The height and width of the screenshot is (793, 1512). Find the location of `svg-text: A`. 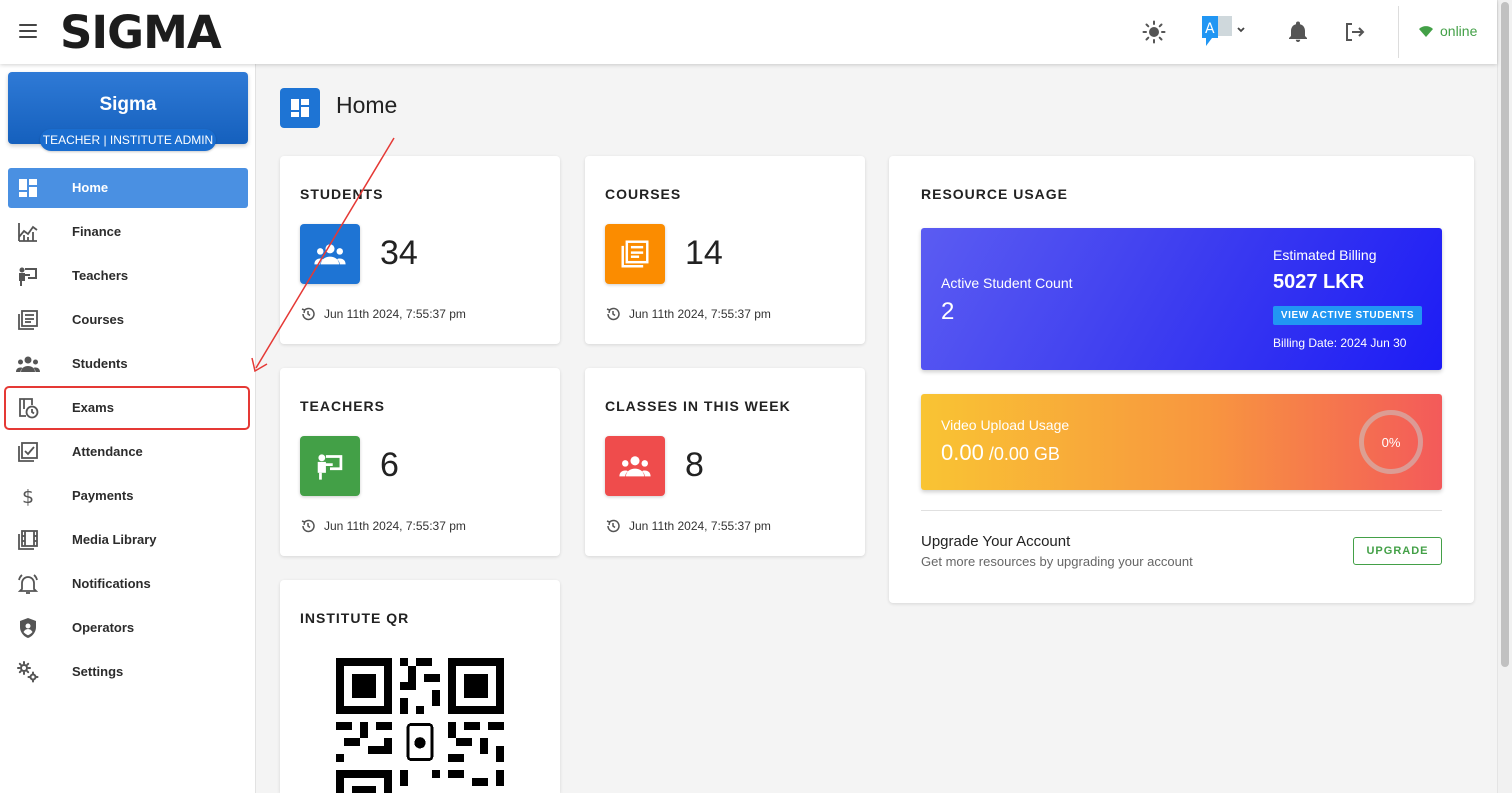

svg-text: A is located at coordinates (1210, 29).